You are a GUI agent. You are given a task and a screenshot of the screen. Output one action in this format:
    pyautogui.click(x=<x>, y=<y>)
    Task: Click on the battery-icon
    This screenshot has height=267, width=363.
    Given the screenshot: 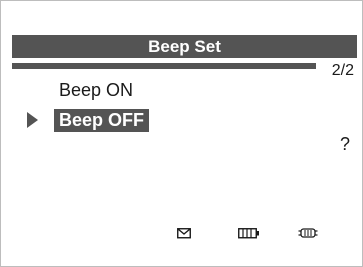 What is the action you would take?
    pyautogui.click(x=249, y=234)
    